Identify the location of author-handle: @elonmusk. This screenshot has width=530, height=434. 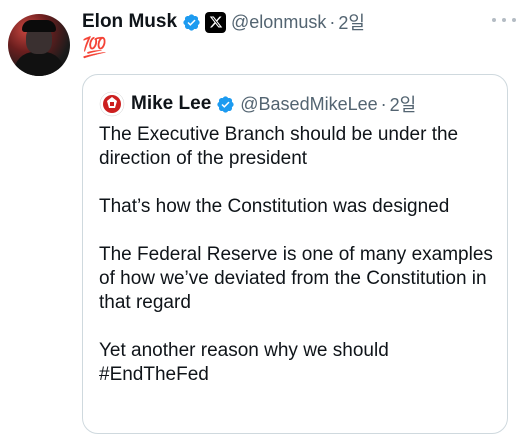
(278, 22).